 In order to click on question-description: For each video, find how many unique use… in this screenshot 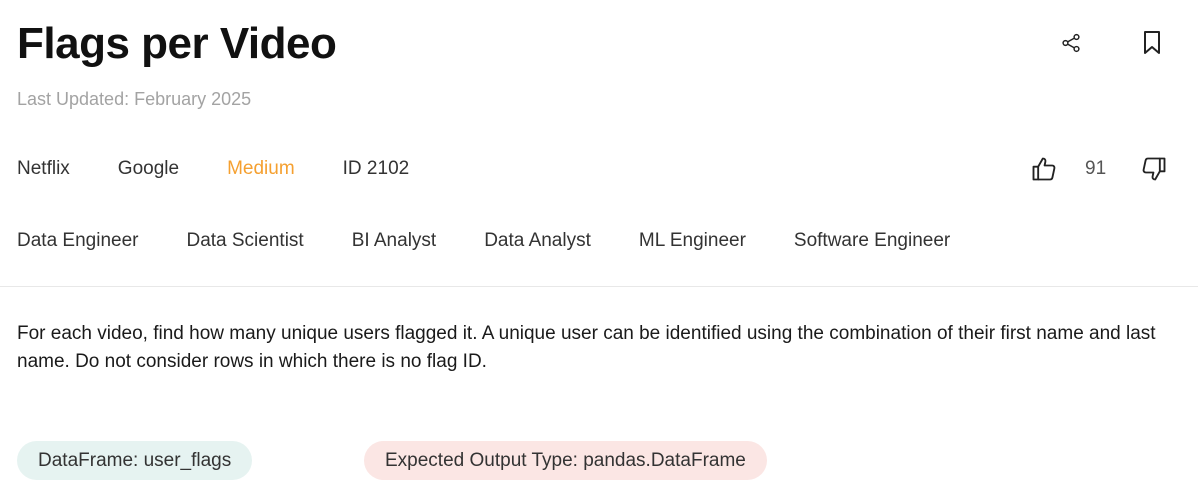, I will do `click(586, 347)`.